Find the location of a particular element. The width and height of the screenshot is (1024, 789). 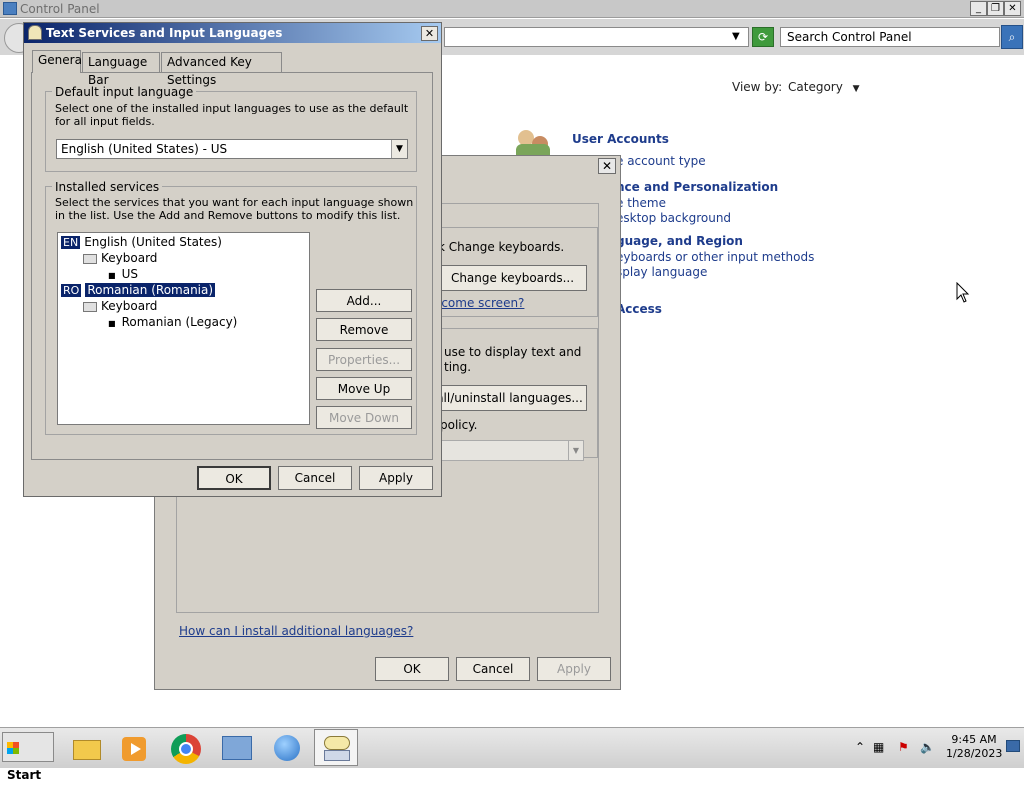

address-dropdown-icon: ▼ is located at coordinates (736, 36).